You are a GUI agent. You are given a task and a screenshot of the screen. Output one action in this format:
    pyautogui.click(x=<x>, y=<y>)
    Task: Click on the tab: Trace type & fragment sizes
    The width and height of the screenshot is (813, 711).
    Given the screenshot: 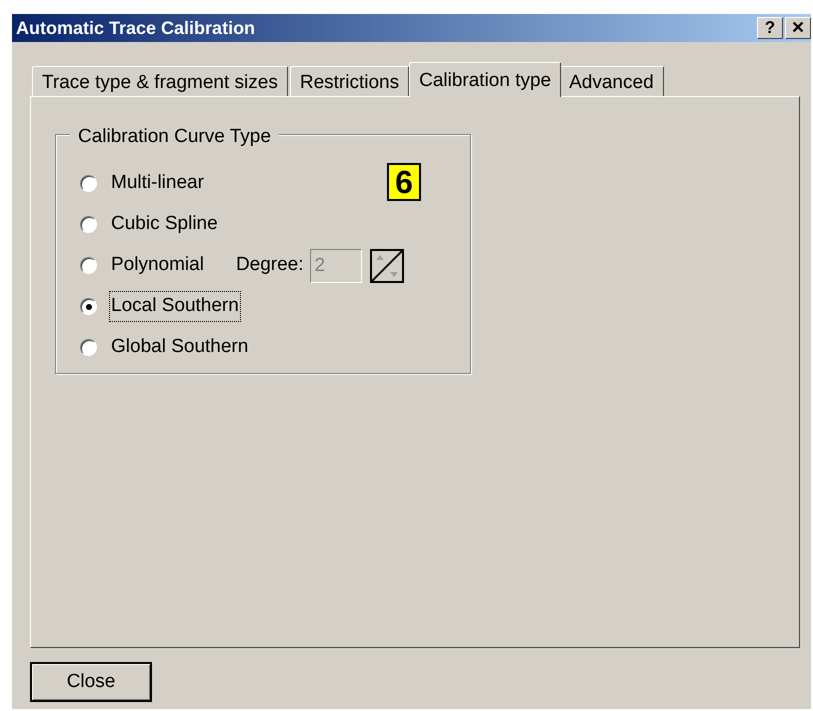 What is the action you would take?
    pyautogui.click(x=160, y=81)
    